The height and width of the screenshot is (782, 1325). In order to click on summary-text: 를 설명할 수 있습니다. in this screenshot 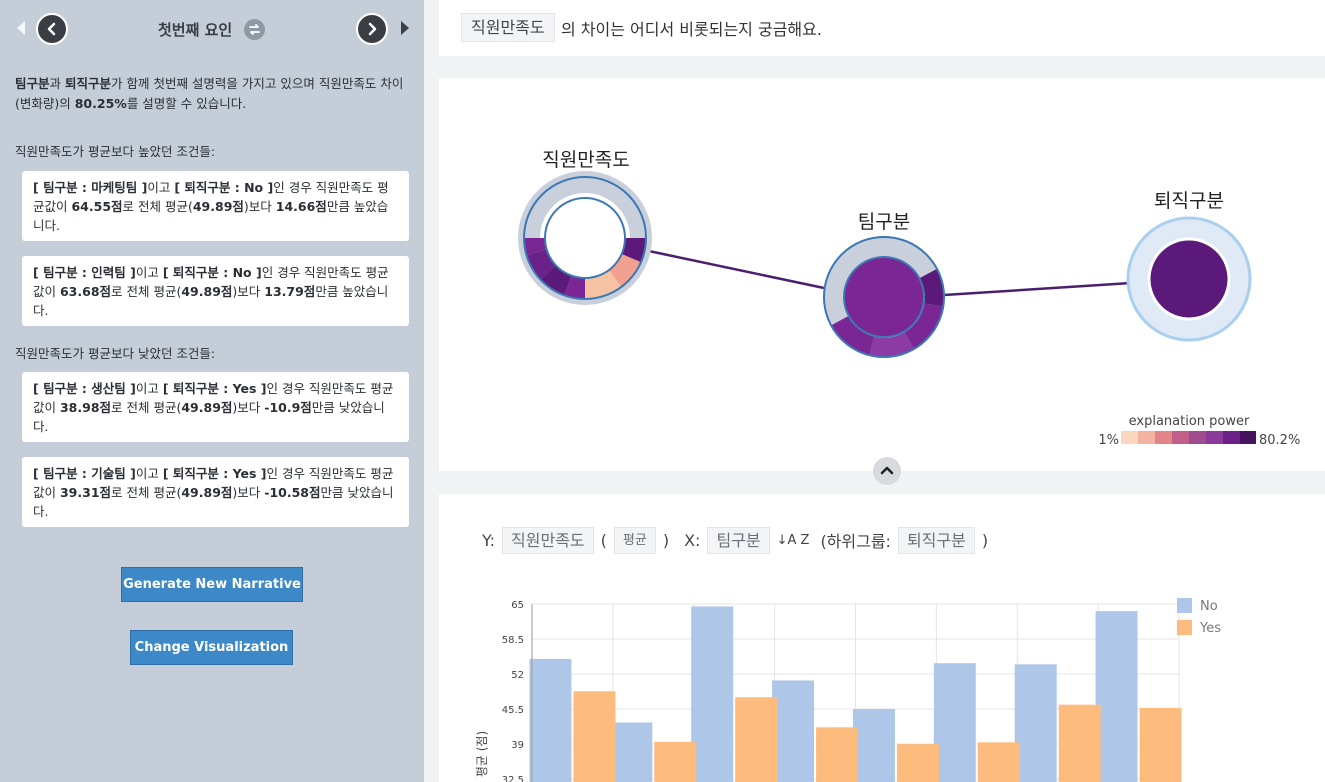, I will do `click(186, 103)`.